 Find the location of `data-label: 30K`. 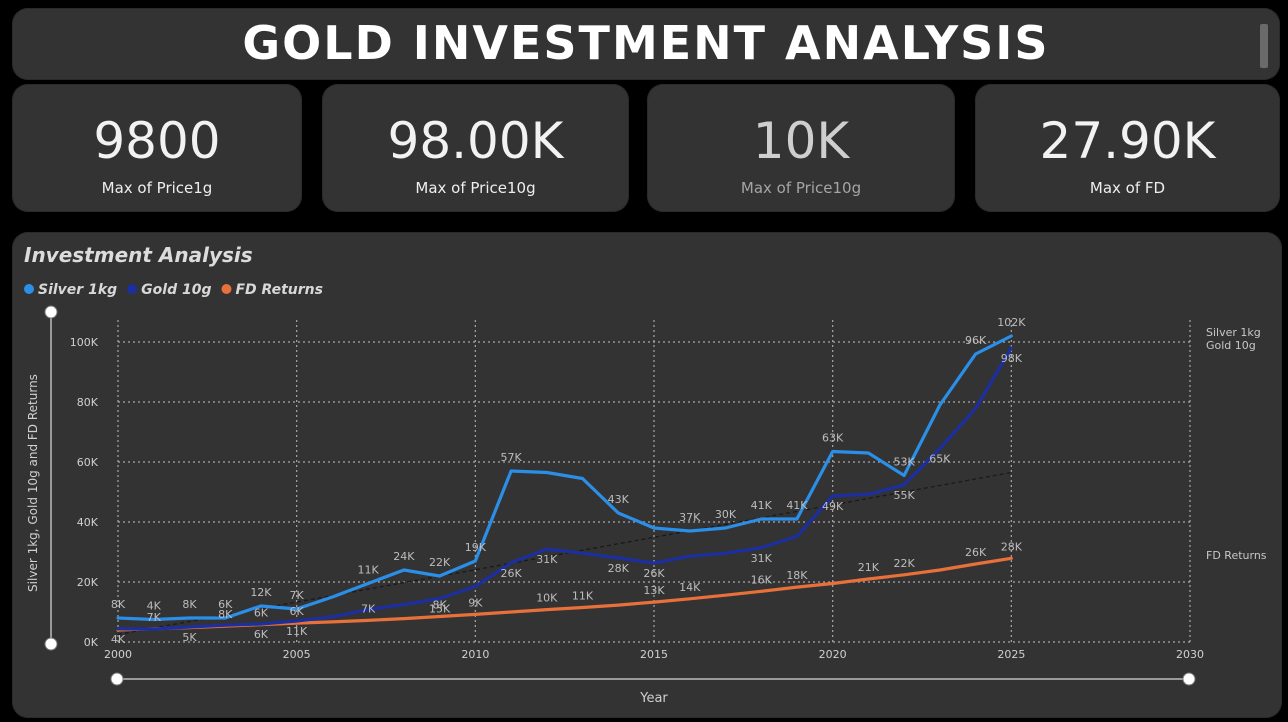

data-label: 30K is located at coordinates (726, 514).